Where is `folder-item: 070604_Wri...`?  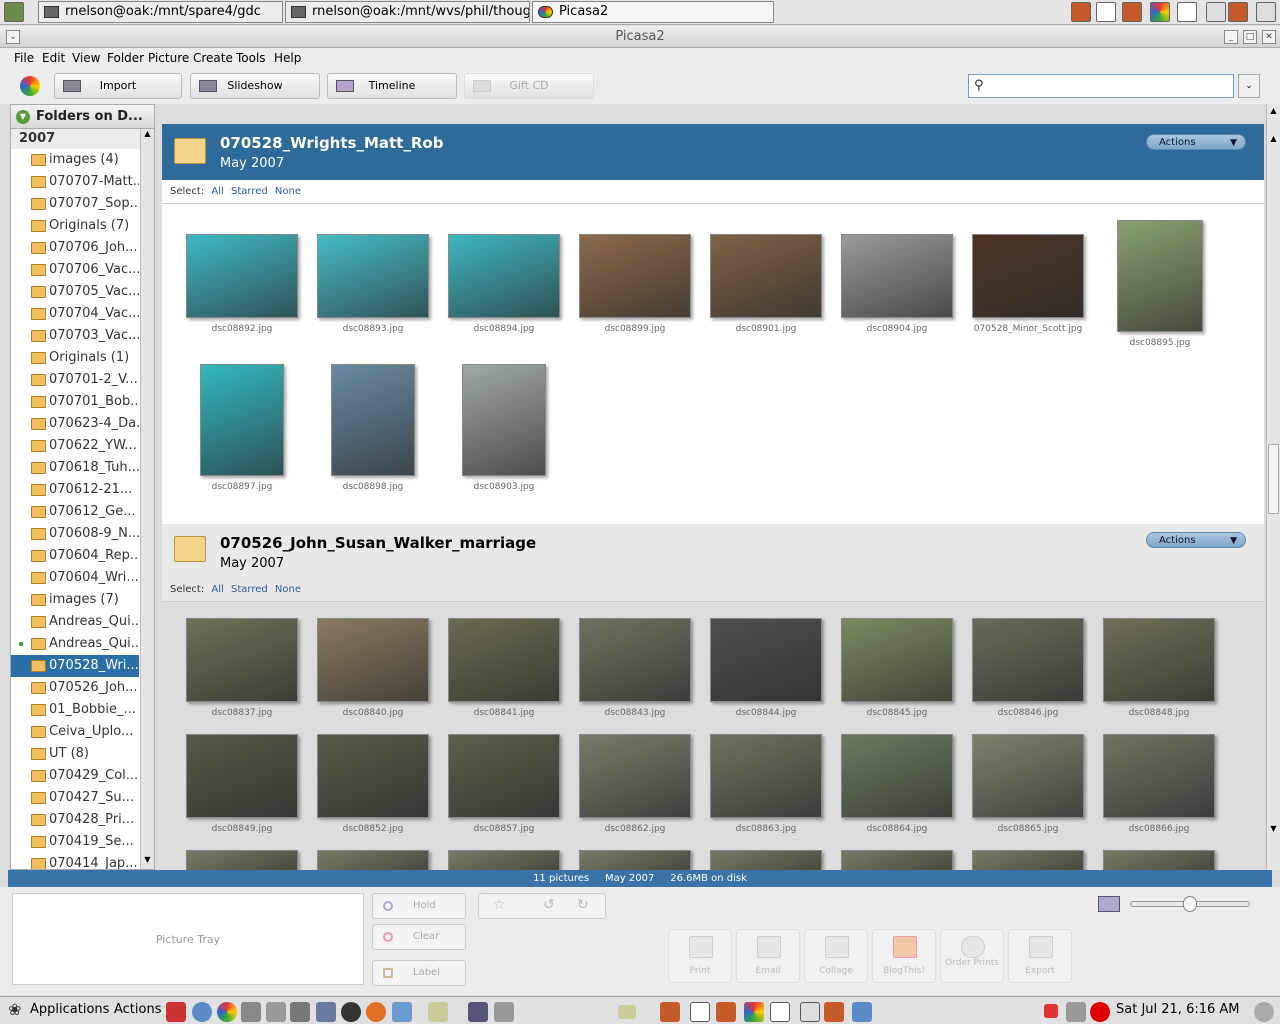 folder-item: 070604_Wri... is located at coordinates (75, 578).